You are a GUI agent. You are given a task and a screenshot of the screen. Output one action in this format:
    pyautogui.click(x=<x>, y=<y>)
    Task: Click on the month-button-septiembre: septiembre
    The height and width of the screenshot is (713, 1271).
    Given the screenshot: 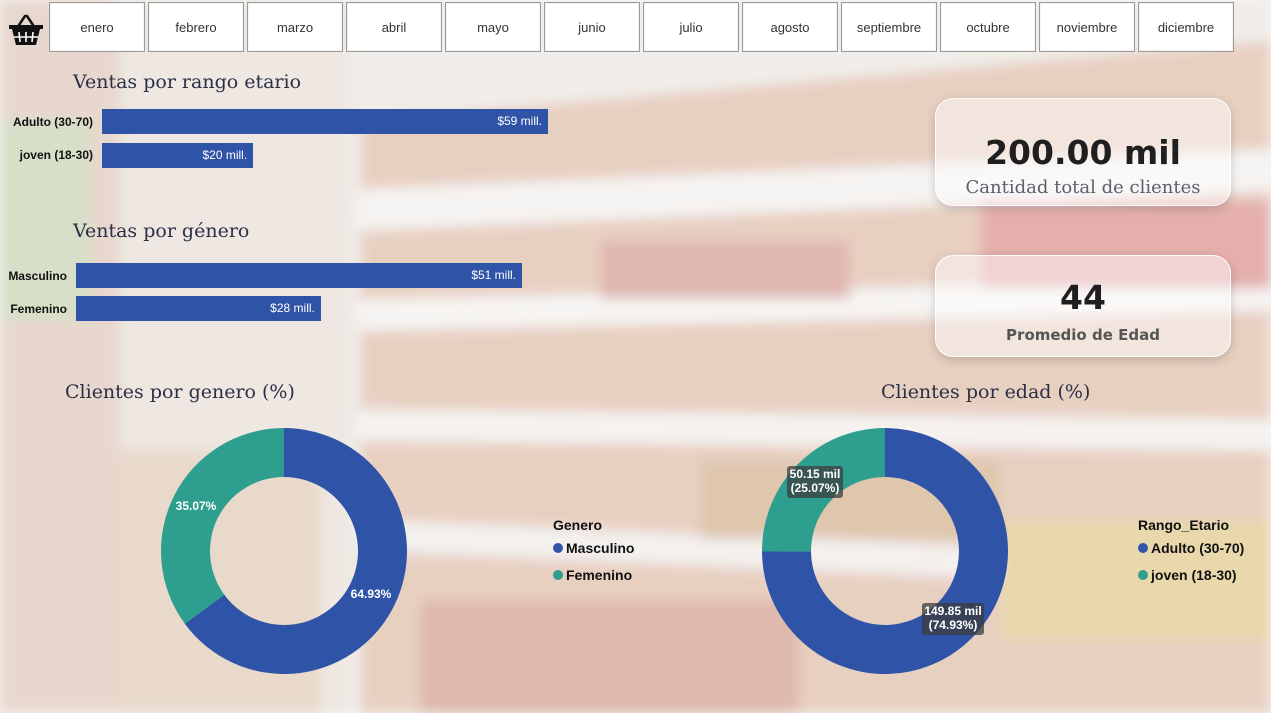 What is the action you would take?
    pyautogui.click(x=889, y=27)
    